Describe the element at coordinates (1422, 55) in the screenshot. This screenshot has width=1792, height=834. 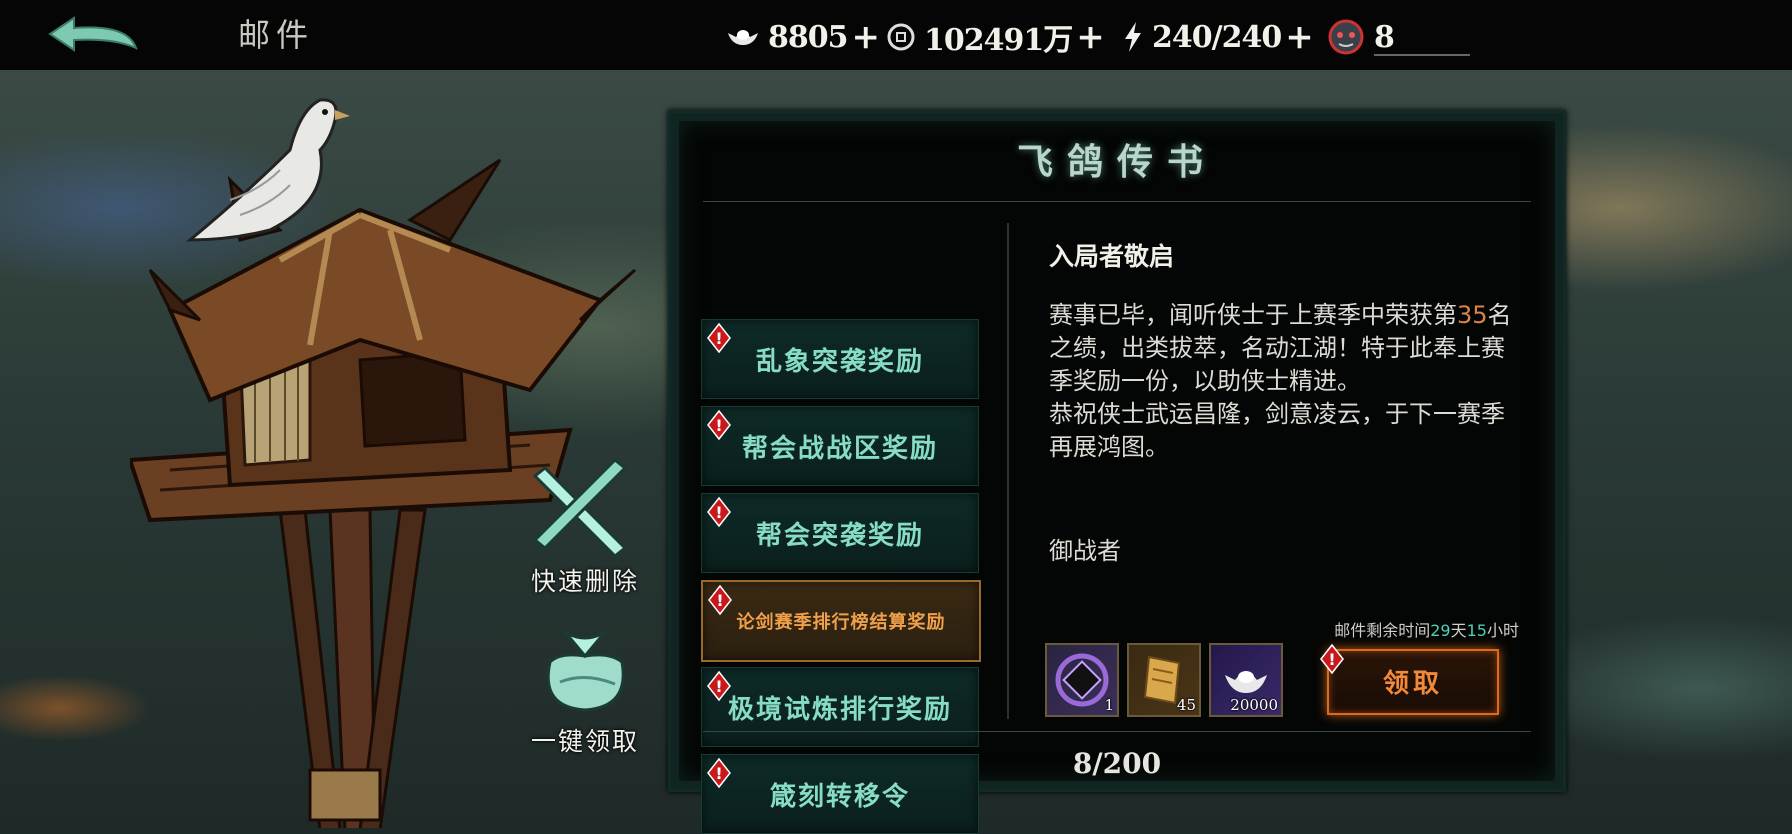
I see `mask-underline` at that location.